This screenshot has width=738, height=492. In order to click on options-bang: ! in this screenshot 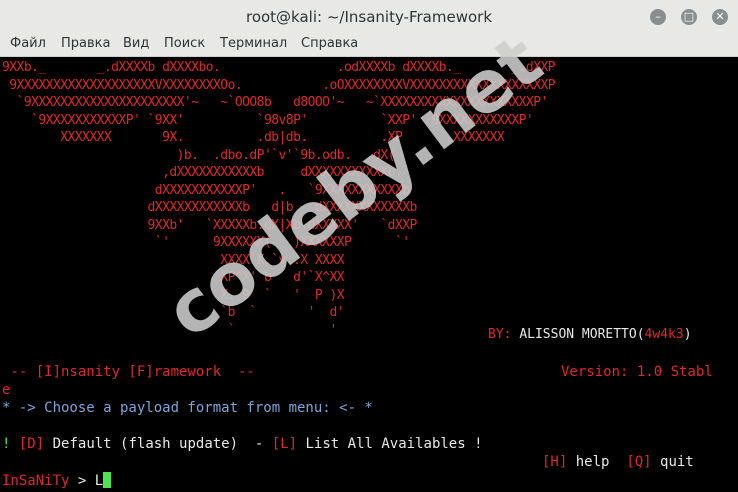, I will do `click(6, 444)`.